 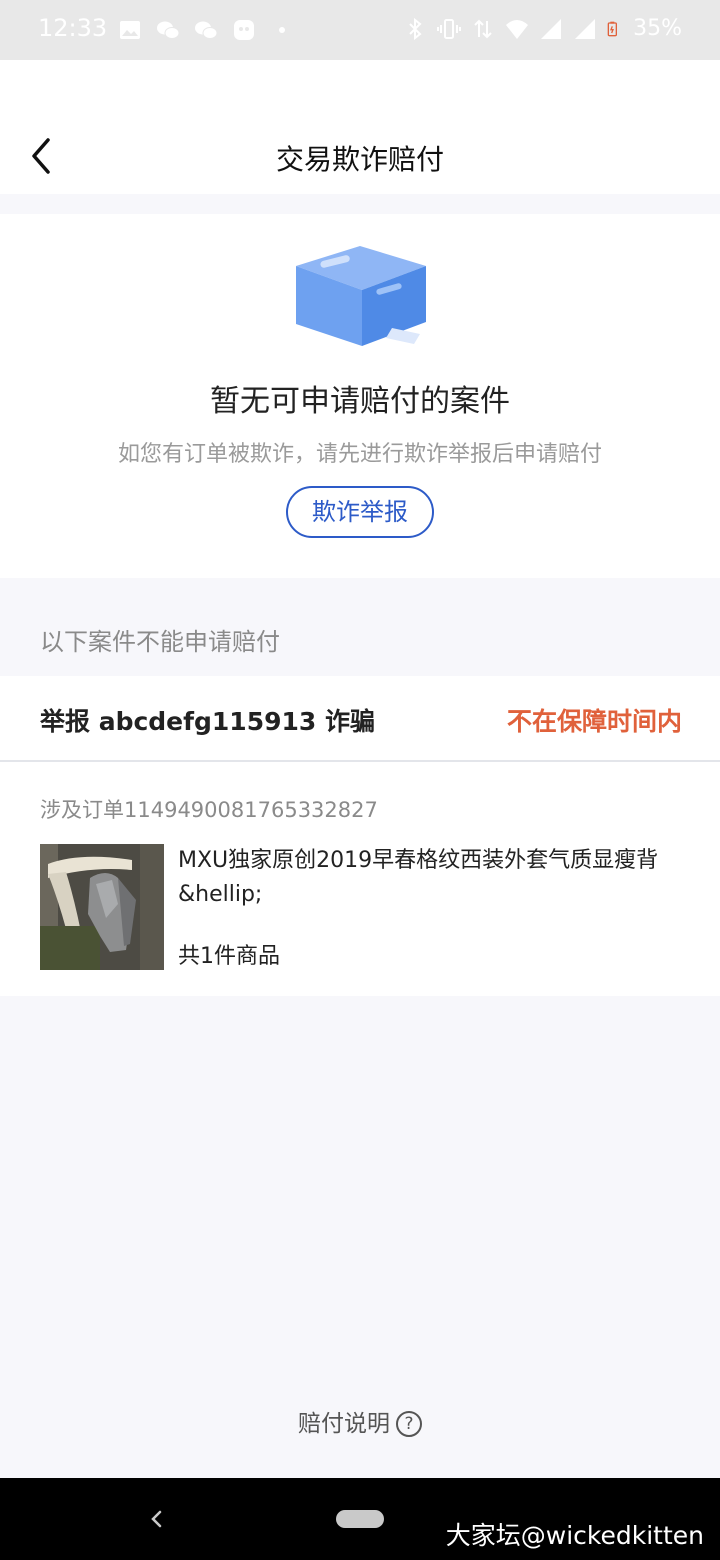 What do you see at coordinates (359, 159) in the screenshot?
I see `page-title: 交易欺诈赔付` at bounding box center [359, 159].